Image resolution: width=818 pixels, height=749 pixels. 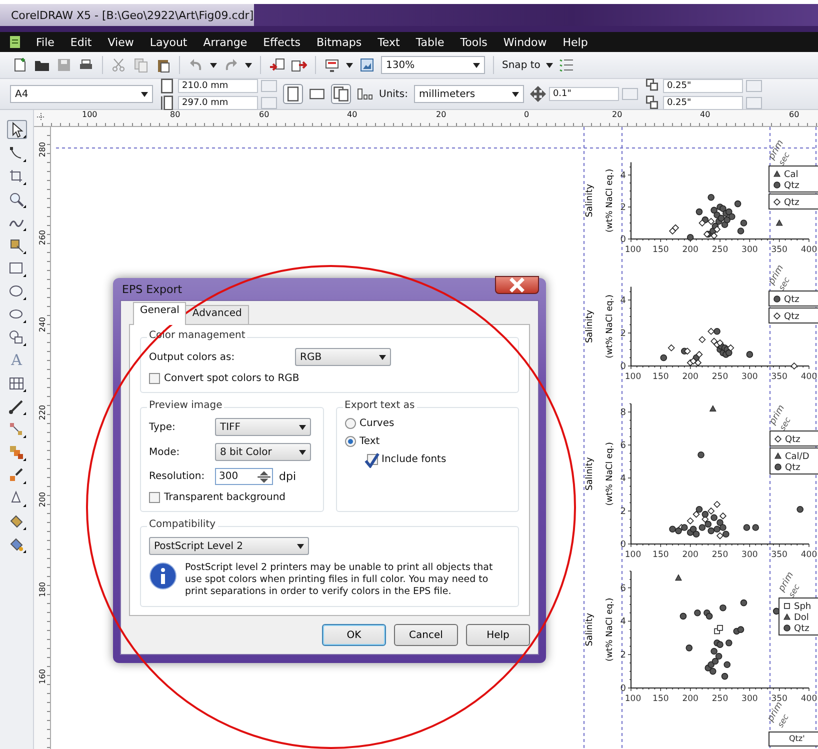 I want to click on mode-dropdown: 8 bit Color, so click(x=263, y=452).